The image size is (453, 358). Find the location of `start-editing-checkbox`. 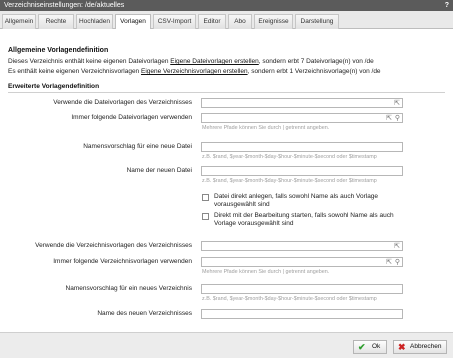

start-editing-checkbox is located at coordinates (205, 216).